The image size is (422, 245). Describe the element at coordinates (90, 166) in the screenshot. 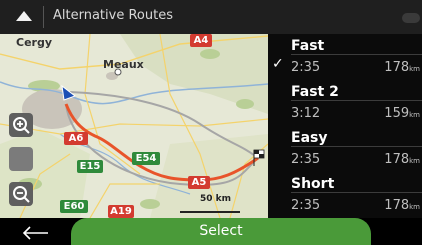

I see `road-label-e15: E15` at that location.